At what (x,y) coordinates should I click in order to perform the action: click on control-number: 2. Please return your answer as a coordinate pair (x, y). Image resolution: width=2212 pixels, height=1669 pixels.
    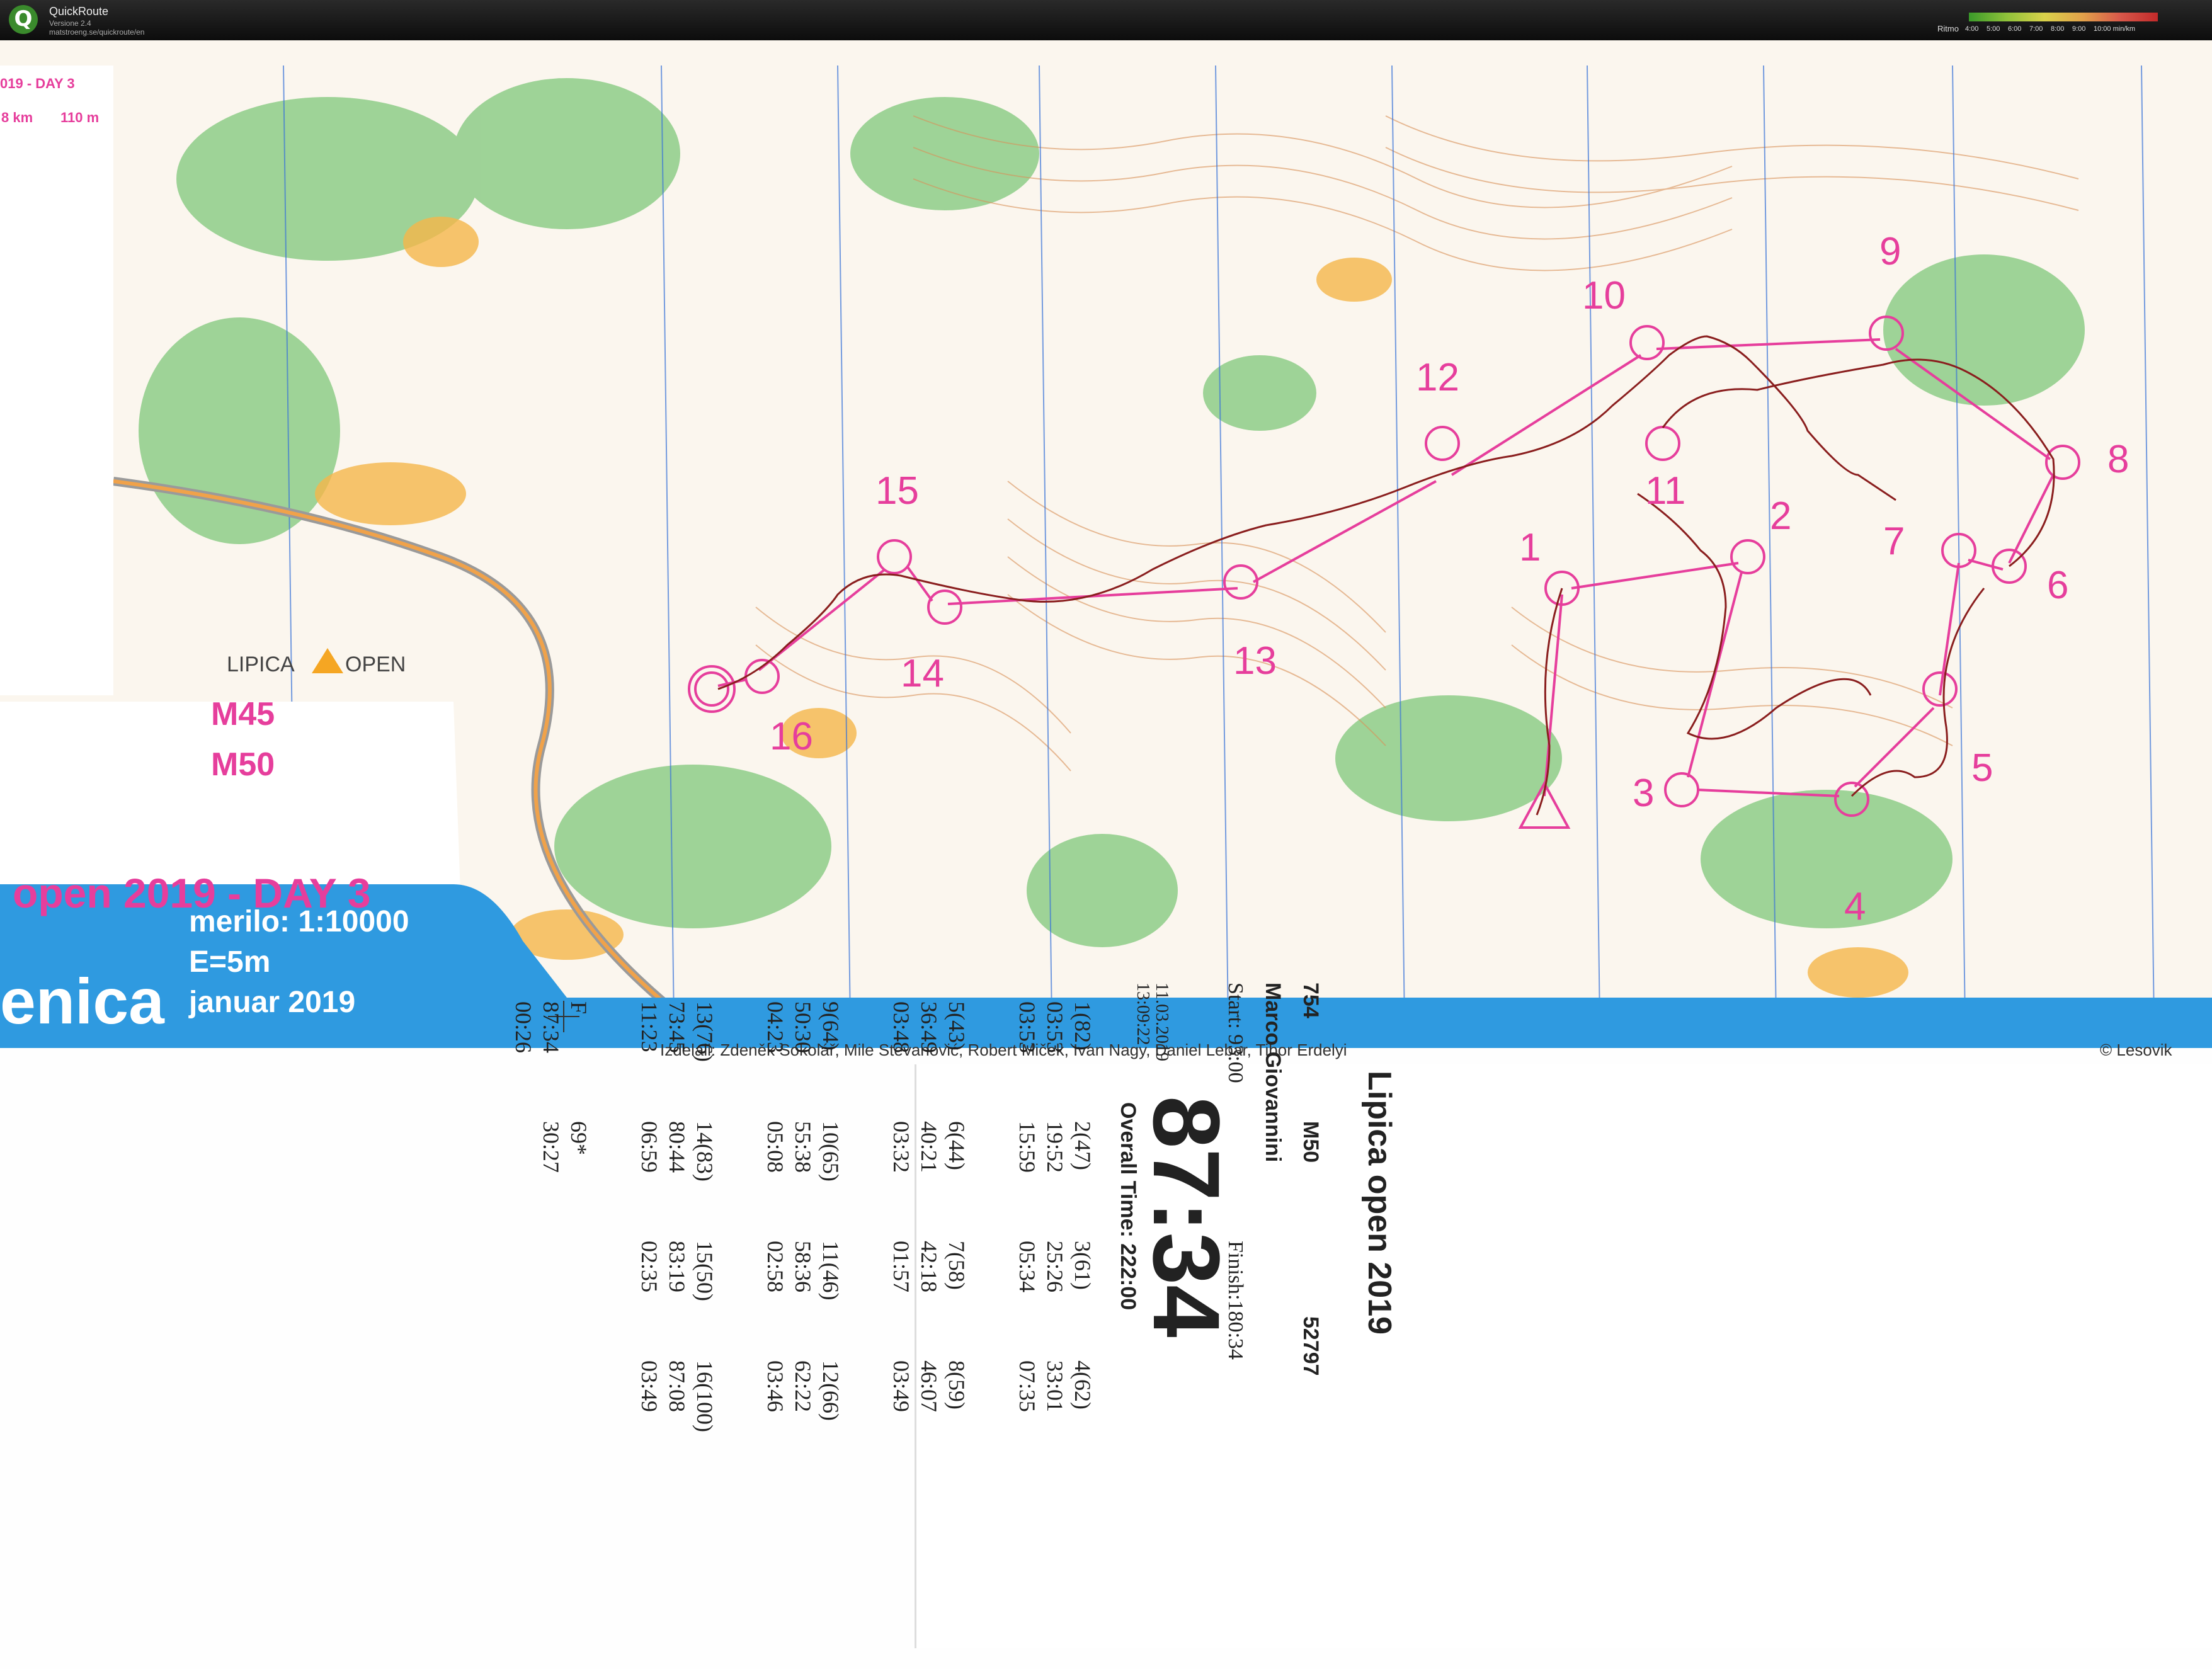
    Looking at the image, I should click on (1781, 516).